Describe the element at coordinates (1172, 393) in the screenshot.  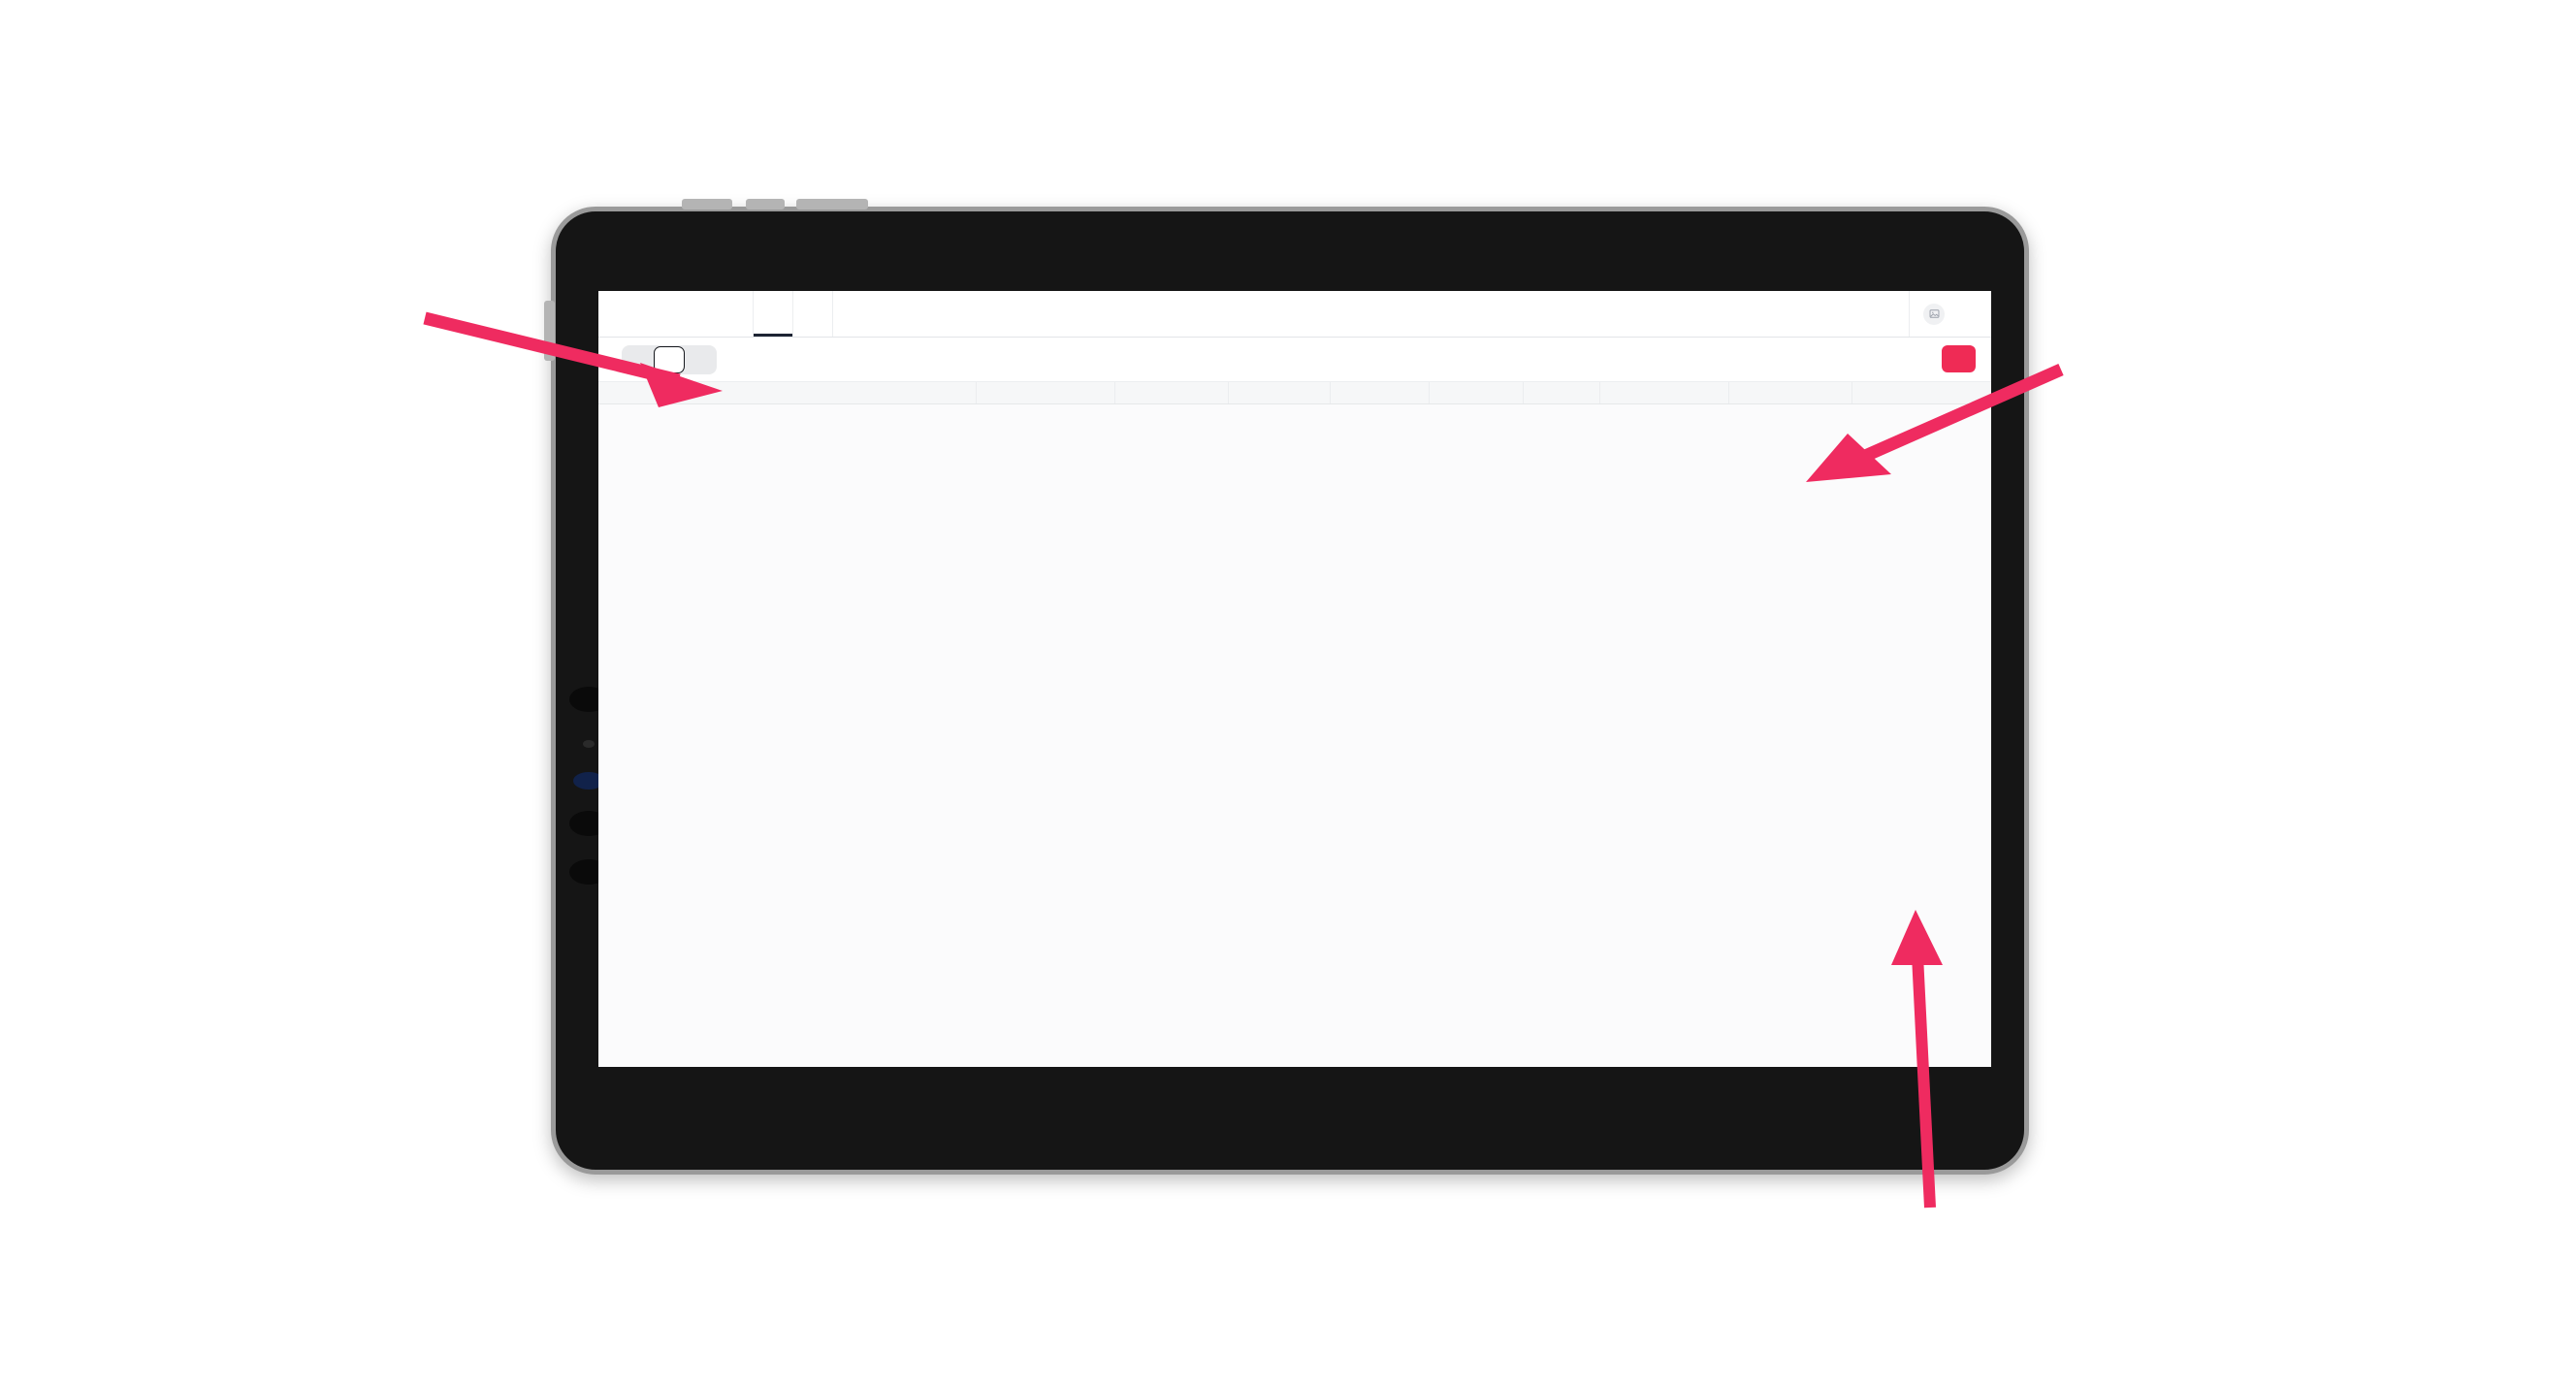
I see `column-header-city-state` at that location.